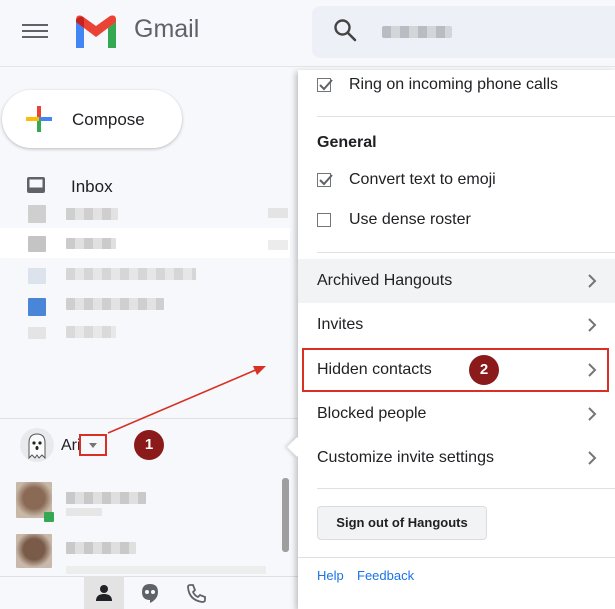 This screenshot has height=609, width=615. Describe the element at coordinates (402, 523) in the screenshot. I see `sign-out-button: Sign out of Hangouts` at that location.